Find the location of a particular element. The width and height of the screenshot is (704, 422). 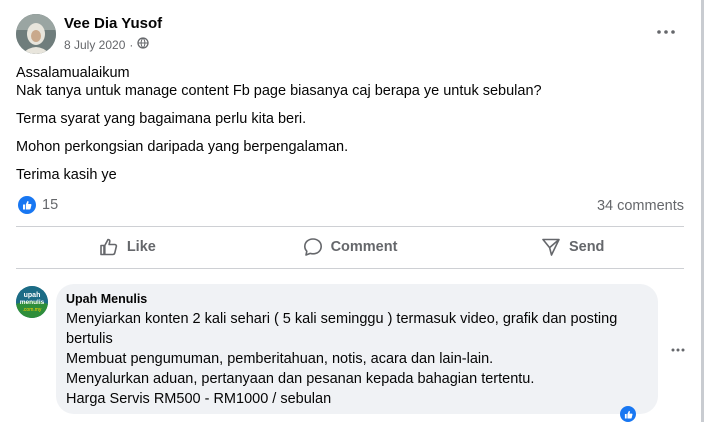

globe-icon is located at coordinates (143, 44).